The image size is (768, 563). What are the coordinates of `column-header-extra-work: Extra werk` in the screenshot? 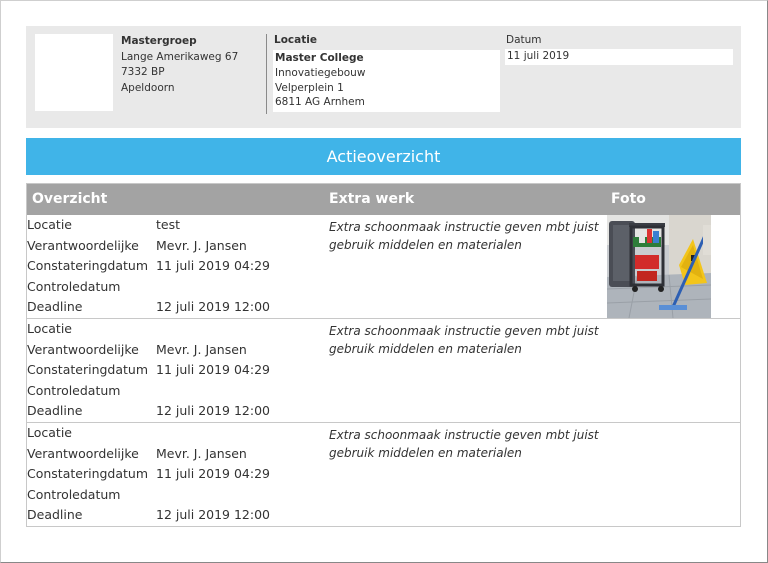 It's located at (372, 199).